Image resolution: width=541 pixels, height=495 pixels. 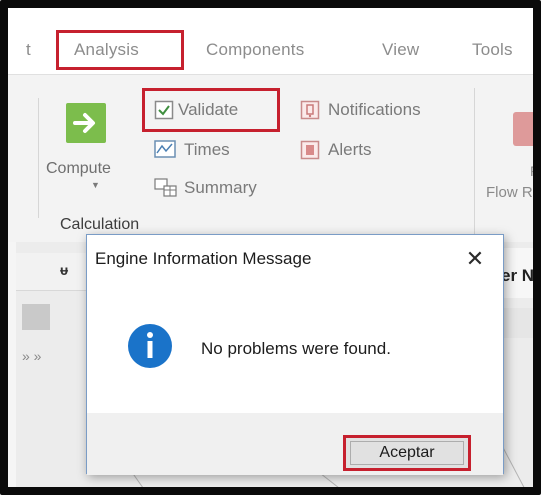 I want to click on info-icon, so click(x=150, y=346).